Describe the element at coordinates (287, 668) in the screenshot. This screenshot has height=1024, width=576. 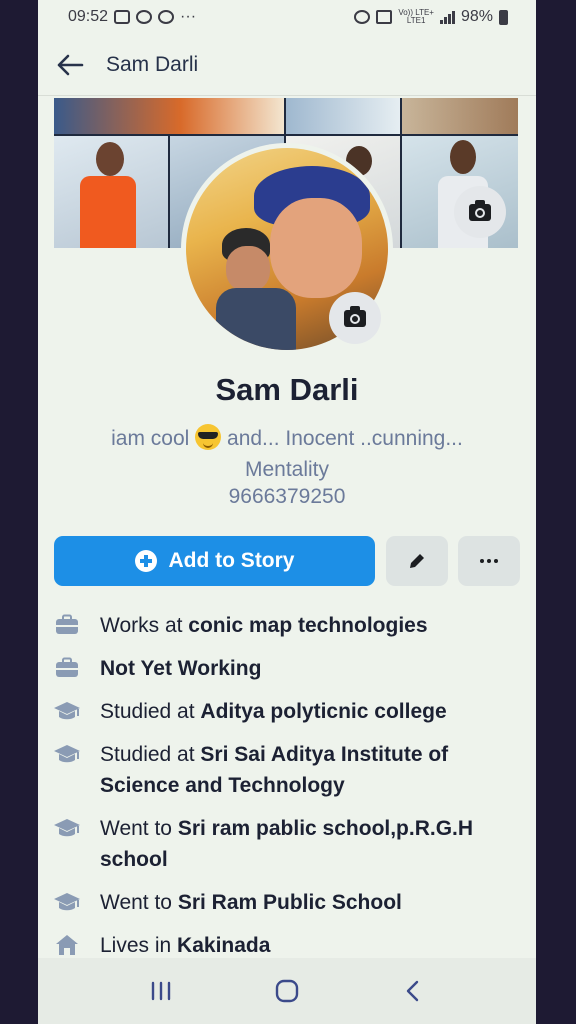
I see `detail-row: Not Yet Working` at that location.